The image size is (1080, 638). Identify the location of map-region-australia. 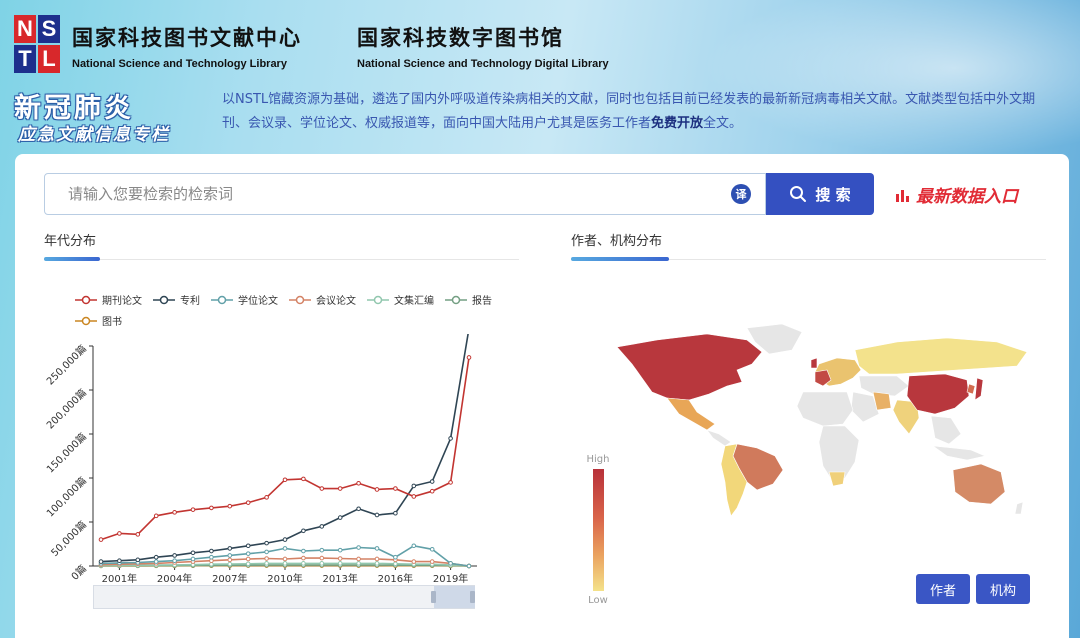
(979, 484).